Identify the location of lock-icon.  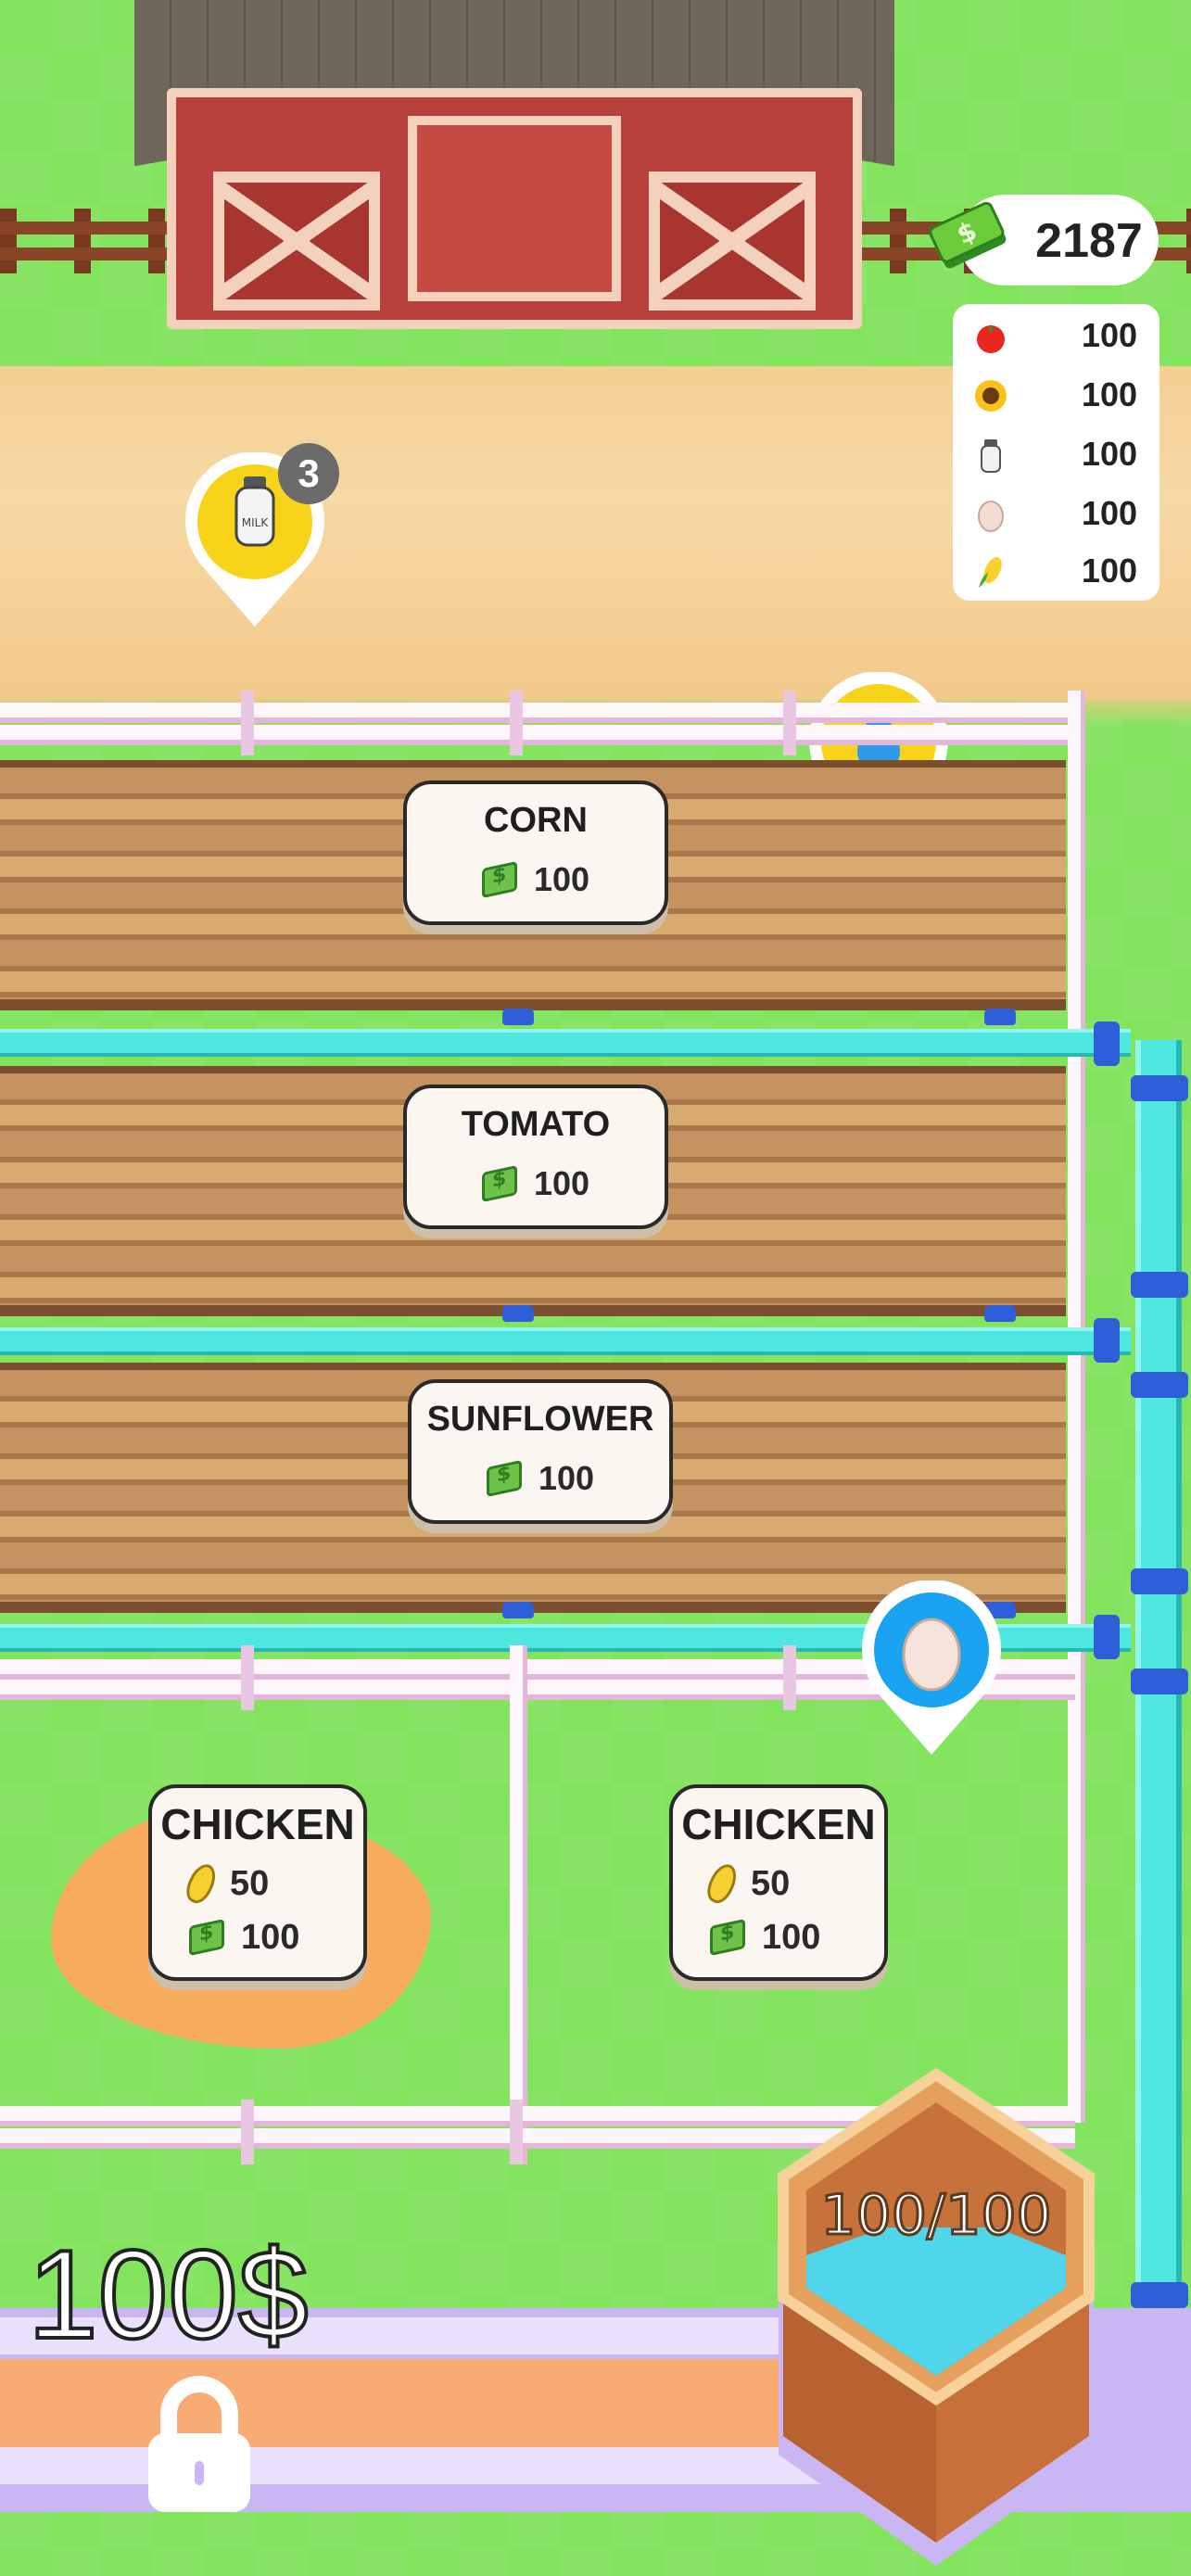
(199, 2442).